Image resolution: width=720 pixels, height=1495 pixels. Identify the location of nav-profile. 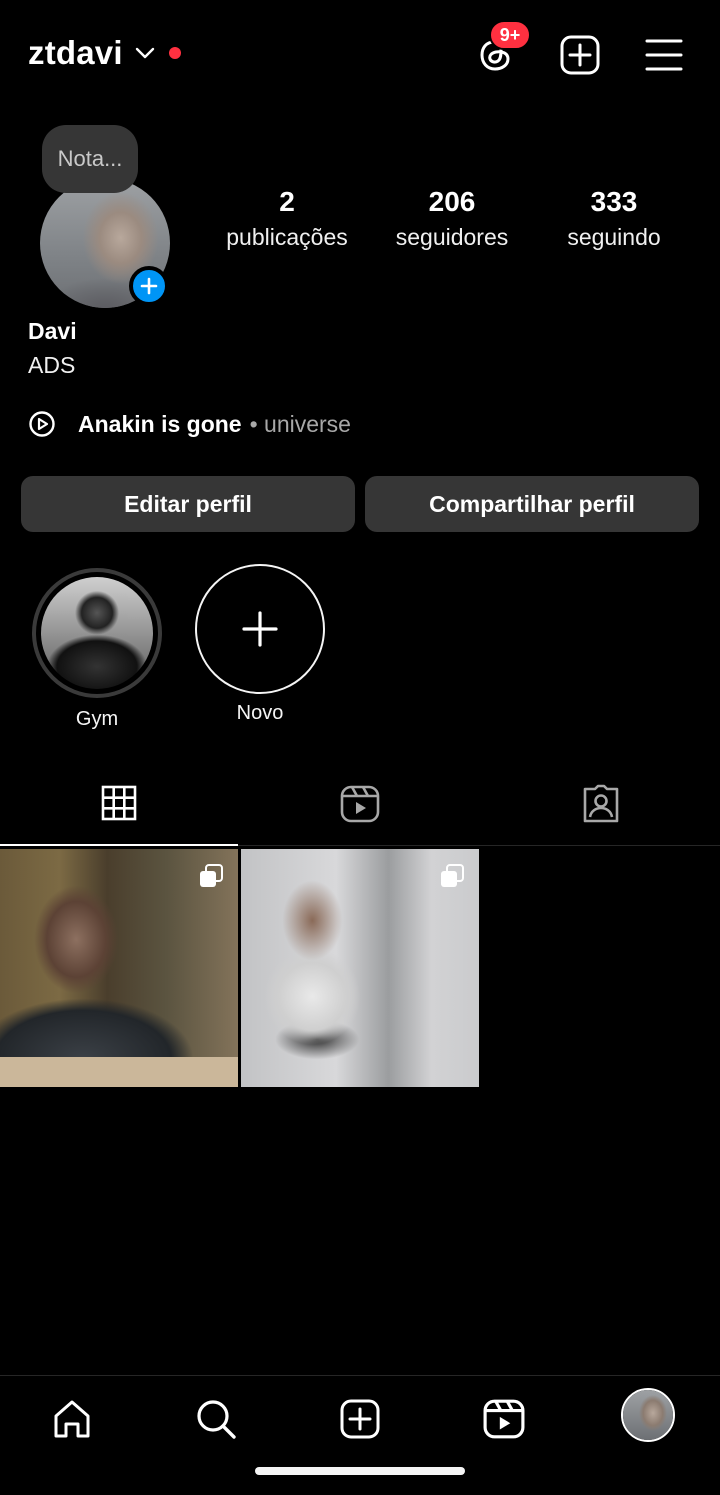
(648, 1415).